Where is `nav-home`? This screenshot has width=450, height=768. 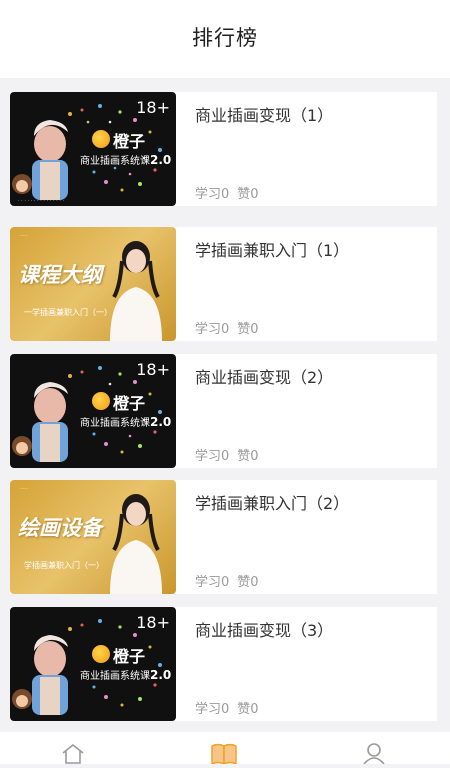
nav-home is located at coordinates (75, 753).